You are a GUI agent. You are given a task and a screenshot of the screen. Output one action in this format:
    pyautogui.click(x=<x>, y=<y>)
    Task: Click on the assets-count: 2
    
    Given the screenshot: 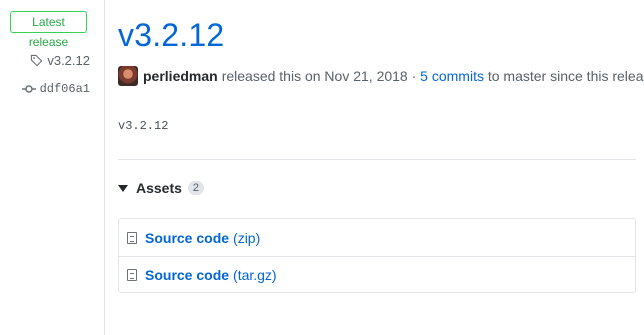 What is the action you would take?
    pyautogui.click(x=196, y=188)
    